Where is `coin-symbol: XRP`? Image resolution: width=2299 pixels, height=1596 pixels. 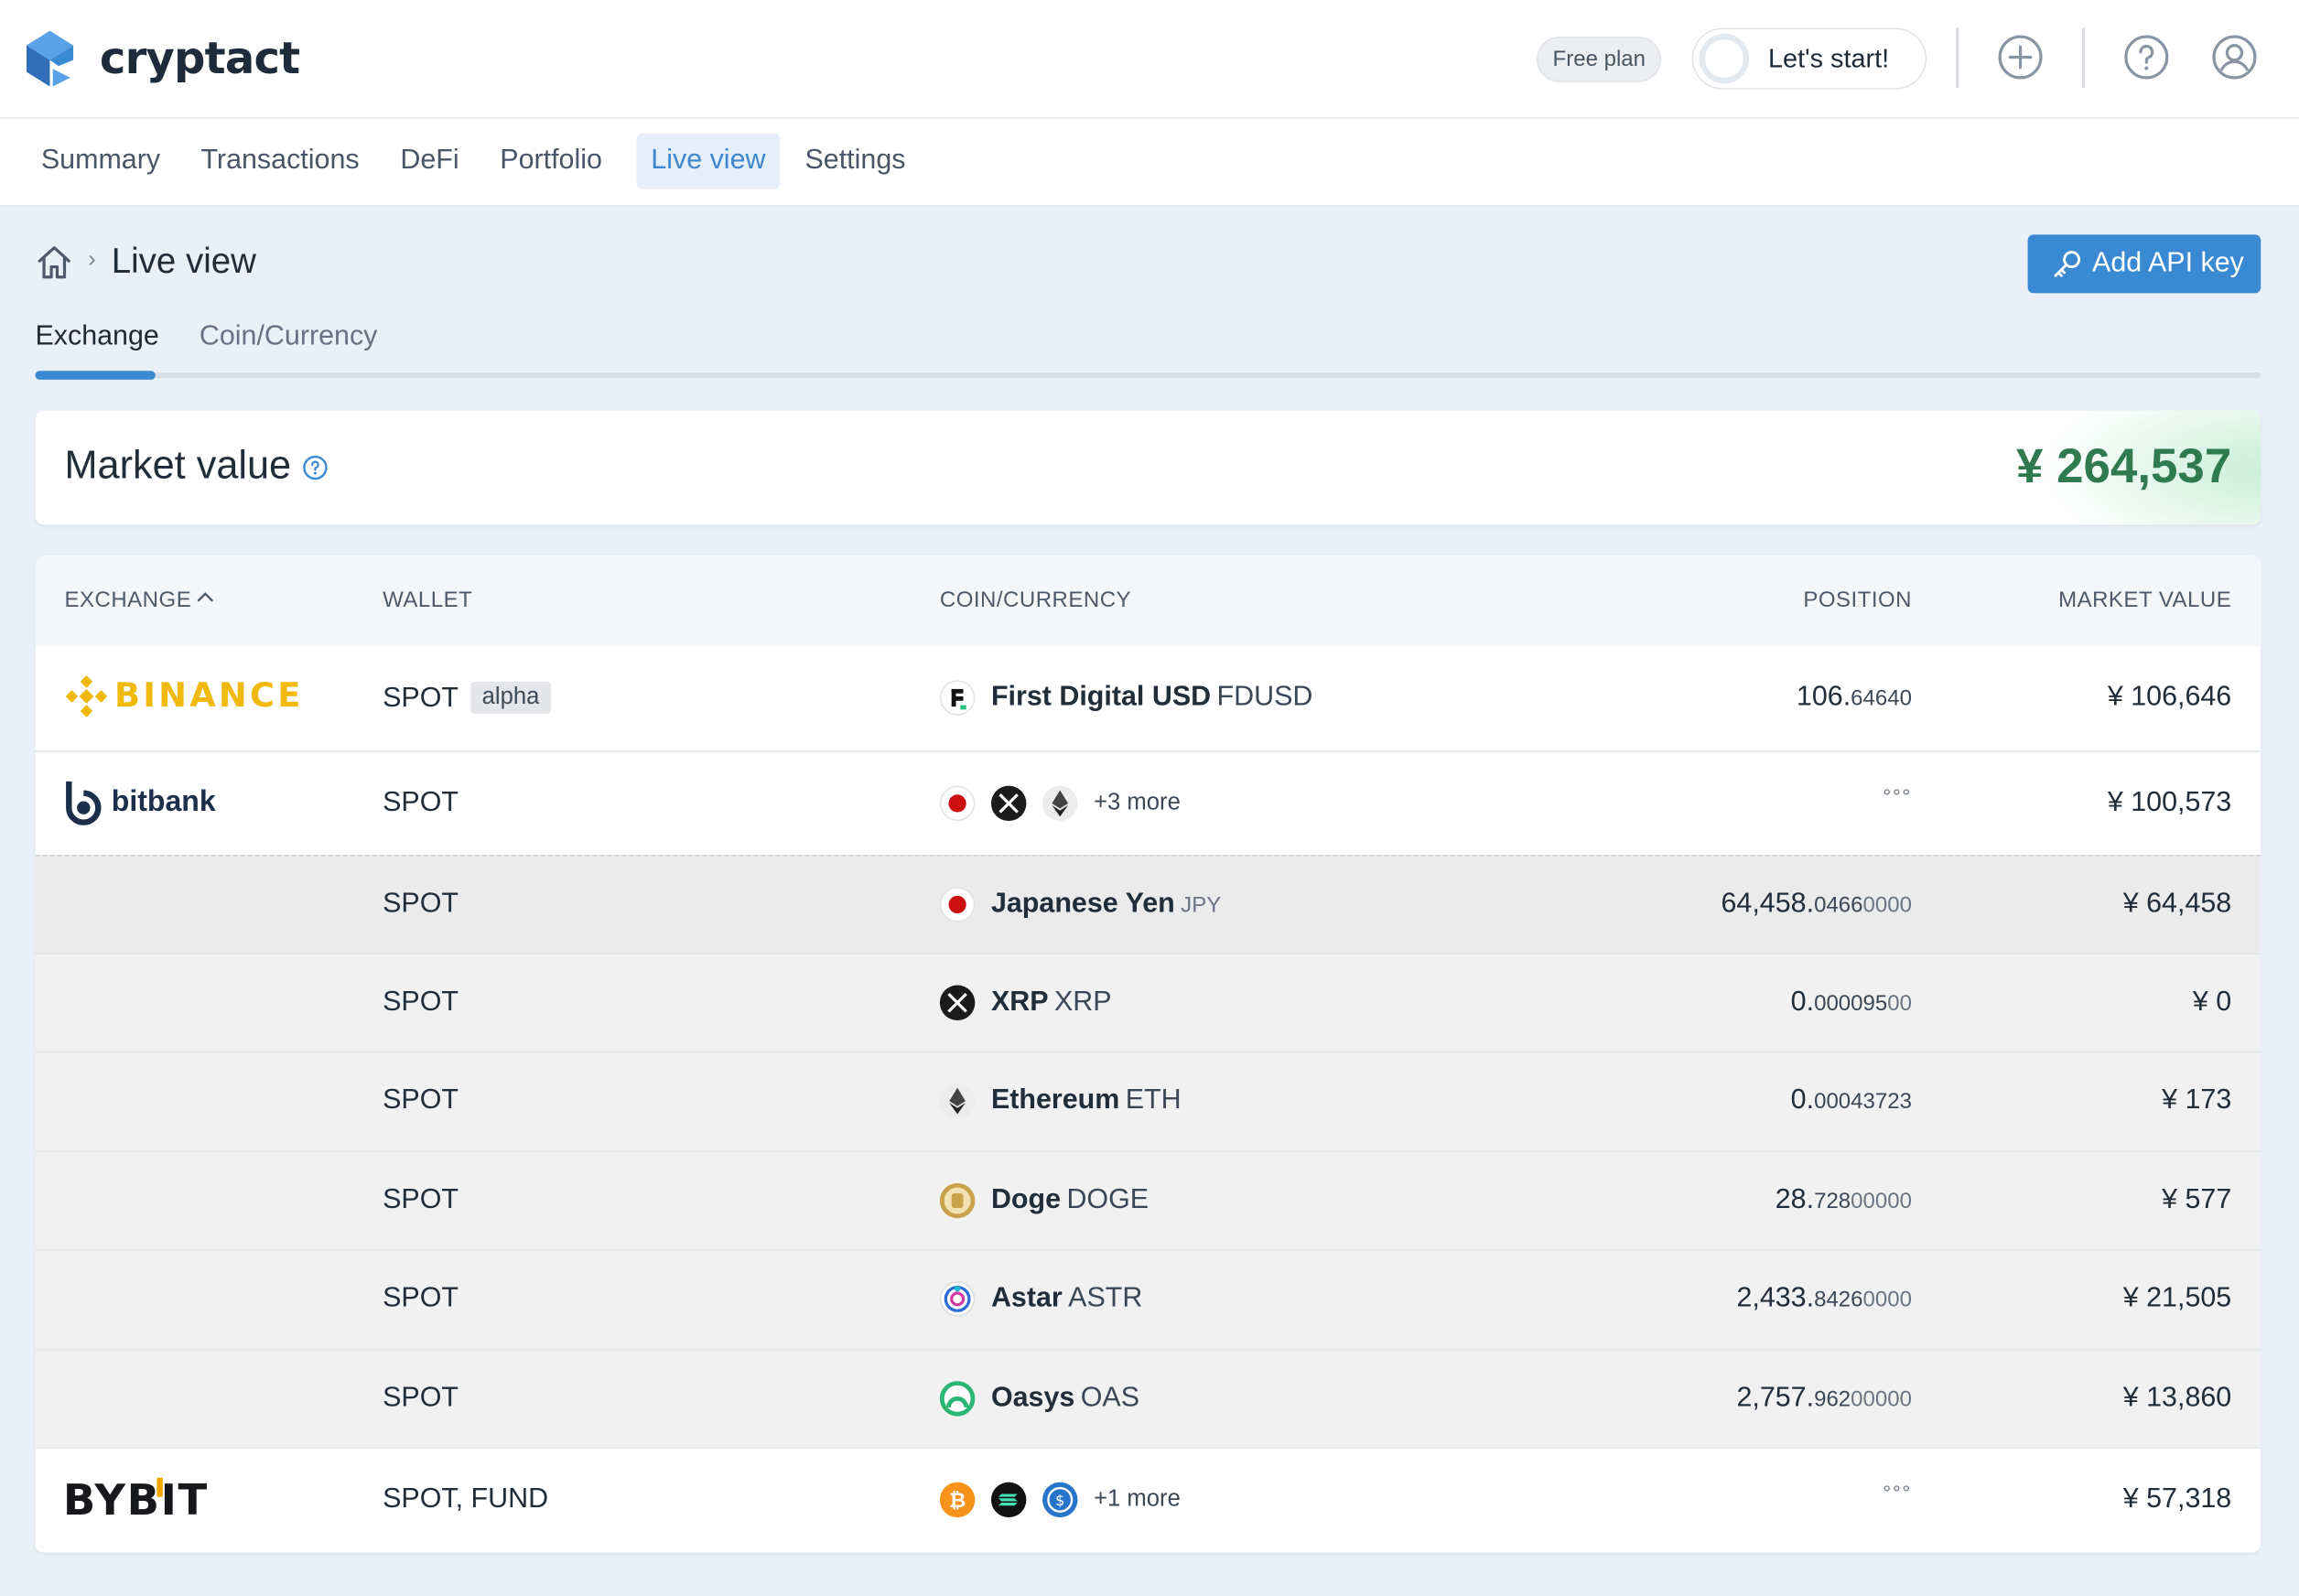 coin-symbol: XRP is located at coordinates (1082, 1002).